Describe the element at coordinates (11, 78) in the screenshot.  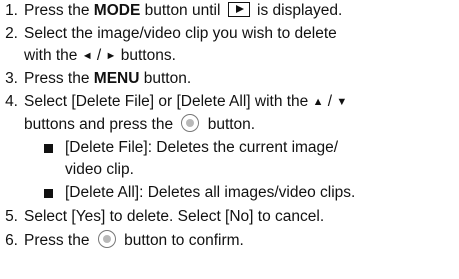
I see `step-number: 3.` at that location.